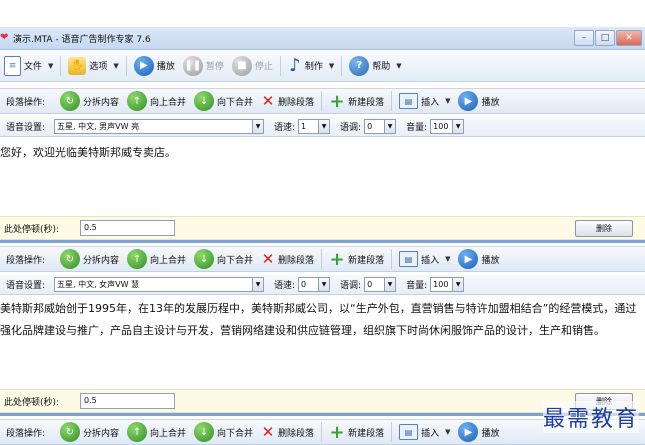 This screenshot has width=645, height=445. Describe the element at coordinates (159, 126) in the screenshot. I see `voice-select: 五星, 中文, 男声VW 亮 ▼` at that location.